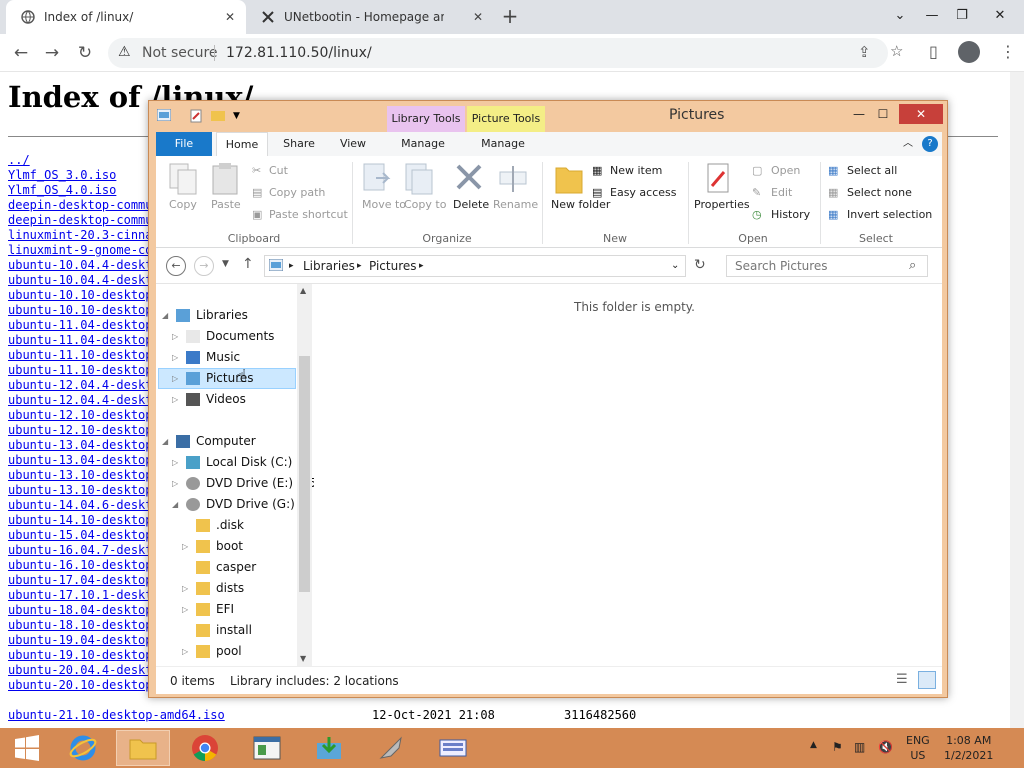 The width and height of the screenshot is (1024, 768). Describe the element at coordinates (636, 170) in the screenshot. I see `new-item-button: New item` at that location.